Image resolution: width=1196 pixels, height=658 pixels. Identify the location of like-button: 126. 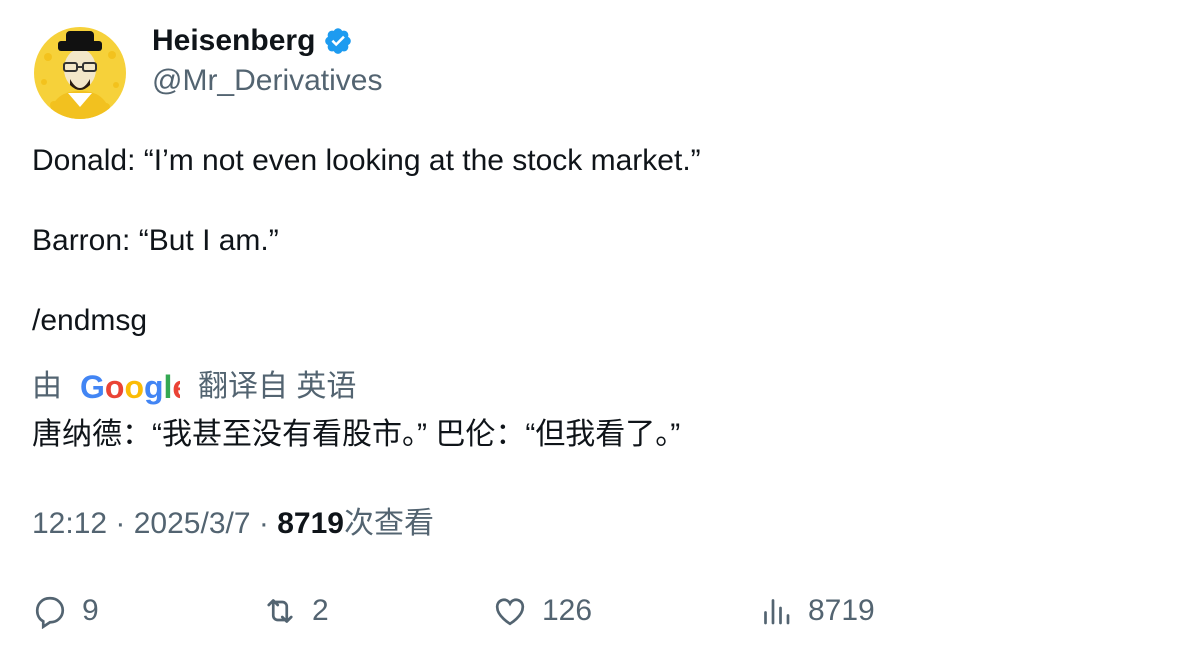
(542, 611).